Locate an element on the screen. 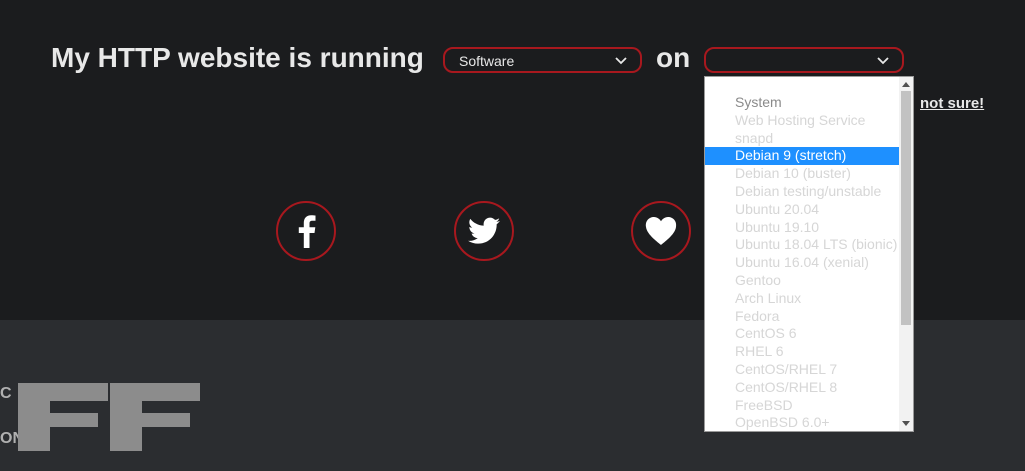  dropdown-option: FreeBSD is located at coordinates (802, 406).